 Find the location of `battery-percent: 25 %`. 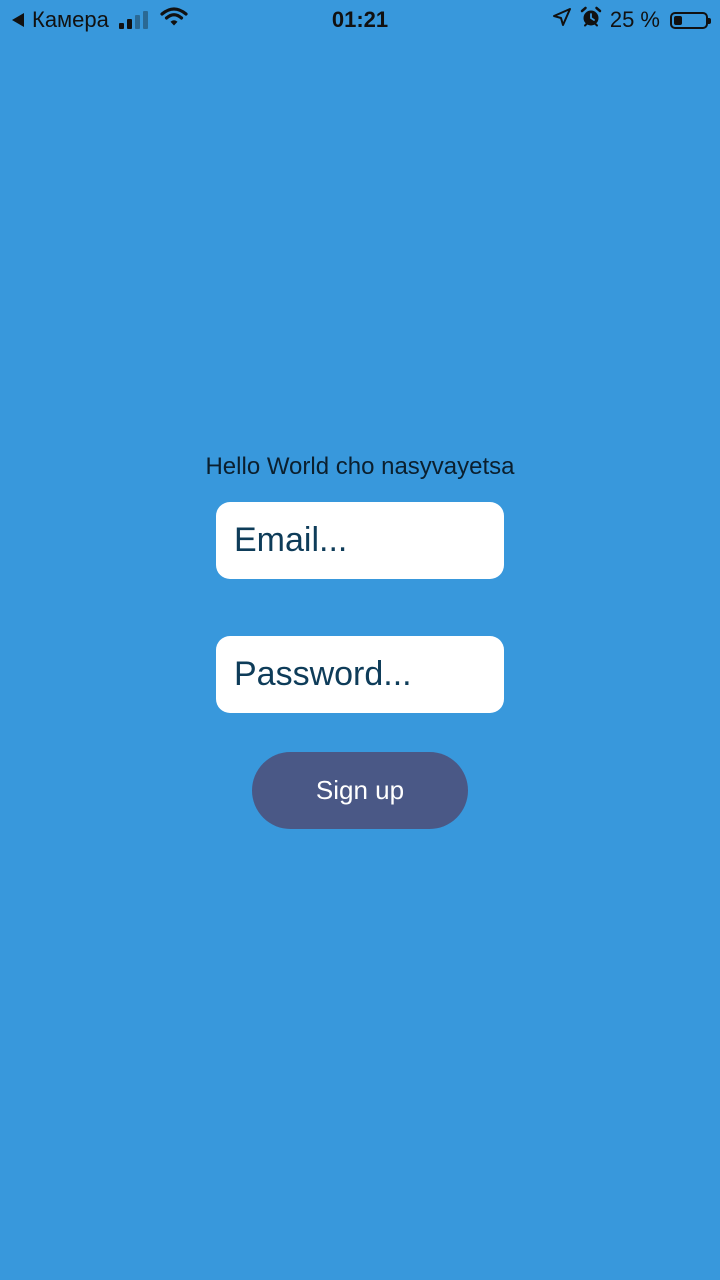

battery-percent: 25 % is located at coordinates (634, 19).